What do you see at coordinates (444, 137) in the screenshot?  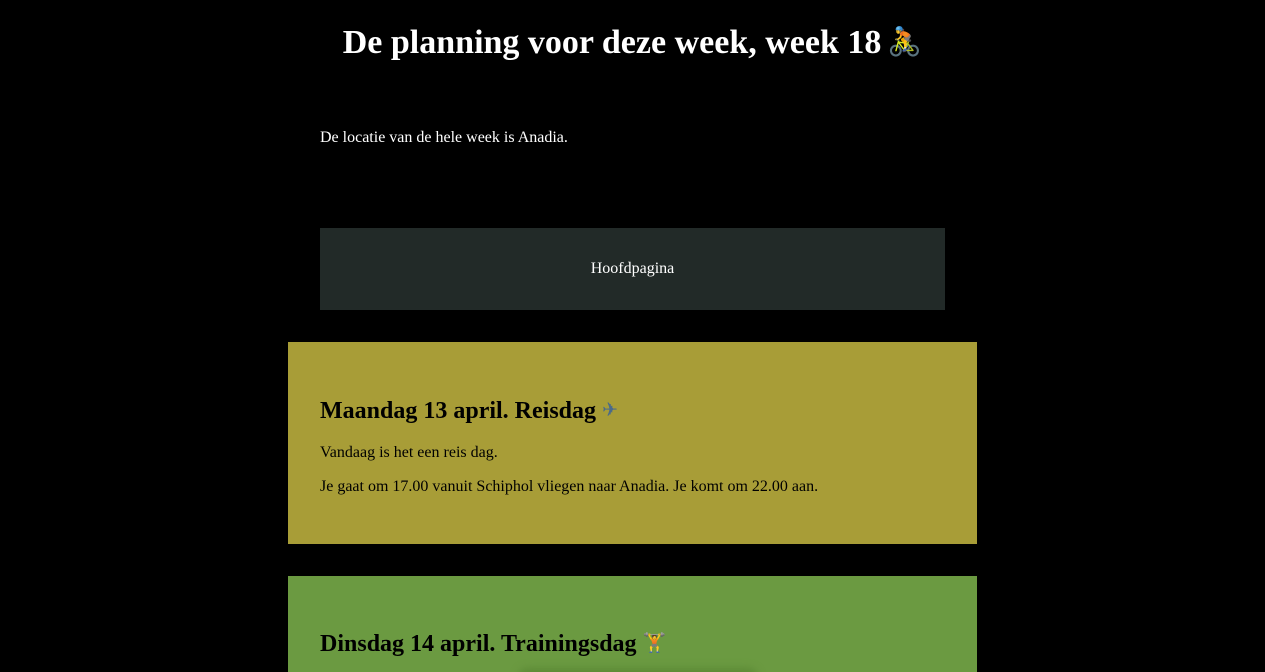 I see `location-text: De locatie van de hele week is Anadia.` at bounding box center [444, 137].